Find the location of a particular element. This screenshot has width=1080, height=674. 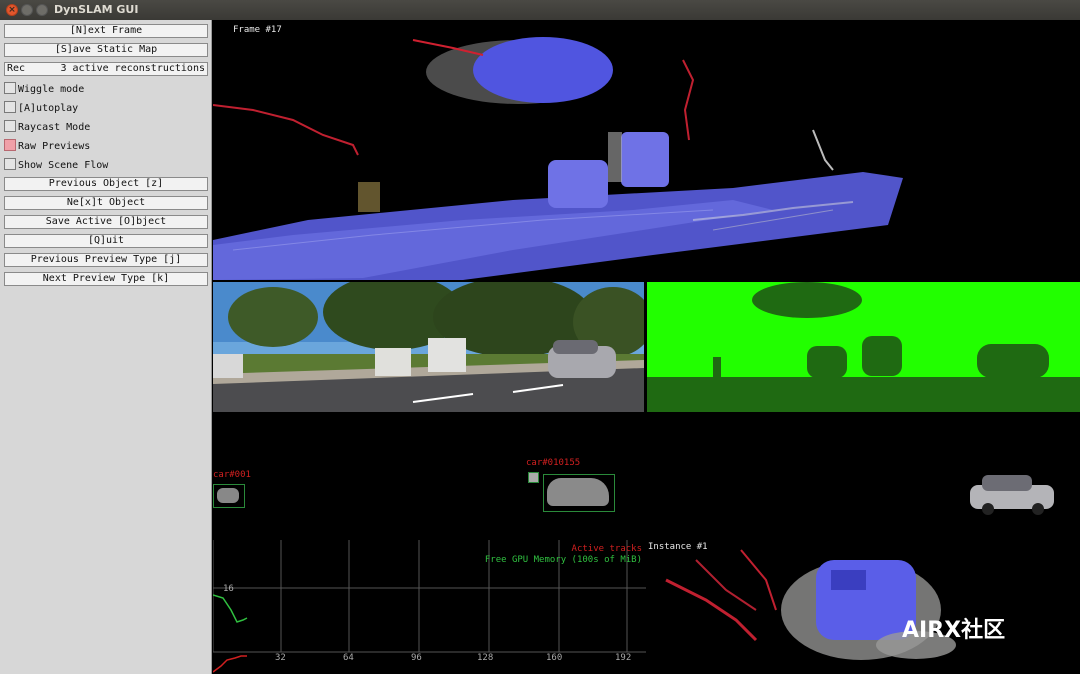

title-bar: × DynSLAM GUI is located at coordinates (540, 10).